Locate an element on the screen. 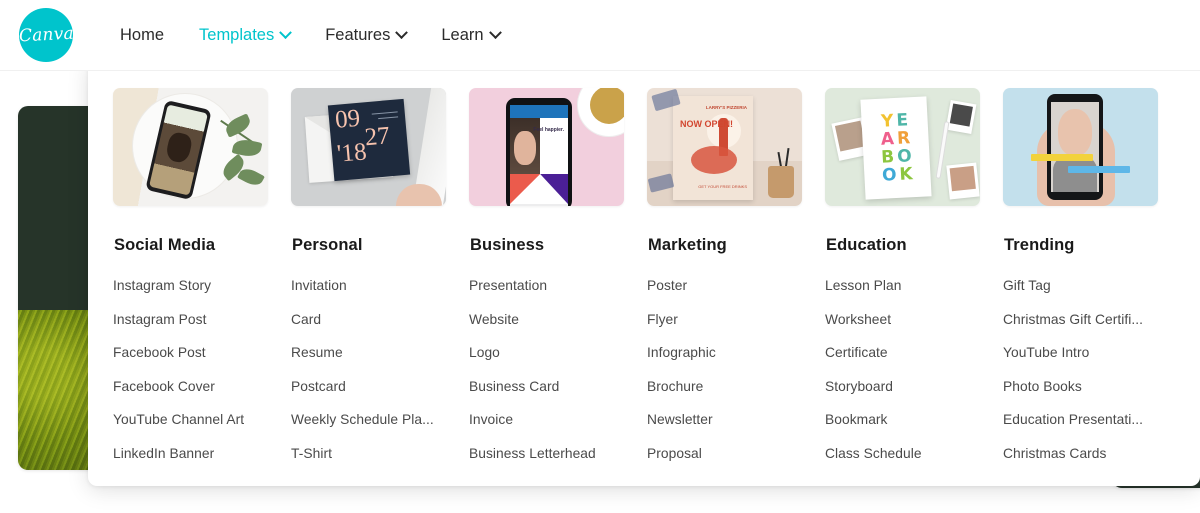 The image size is (1200, 513). link-certificate: Certificate is located at coordinates (914, 352).